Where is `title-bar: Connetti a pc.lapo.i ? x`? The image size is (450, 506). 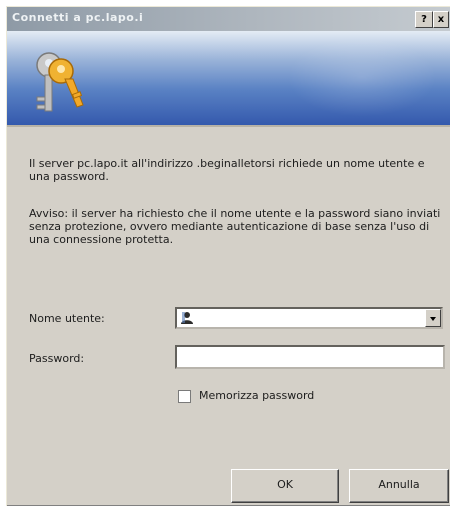 title-bar: Connetti a pc.lapo.i ? x is located at coordinates (228, 19).